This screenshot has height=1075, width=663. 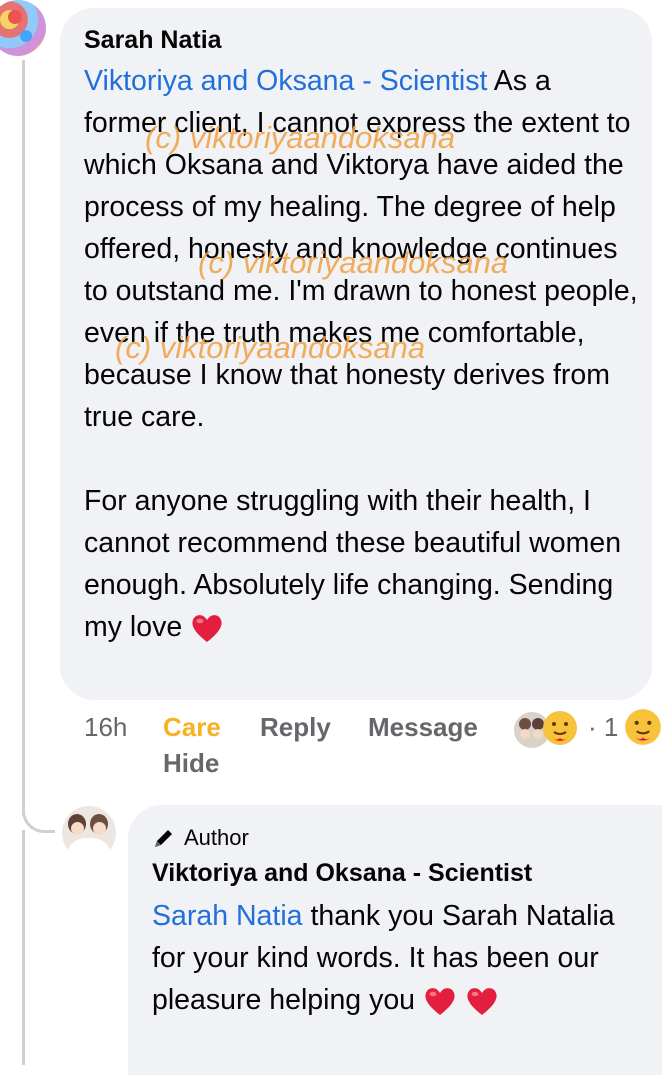 I want to click on pencil-icon, so click(x=163, y=838).